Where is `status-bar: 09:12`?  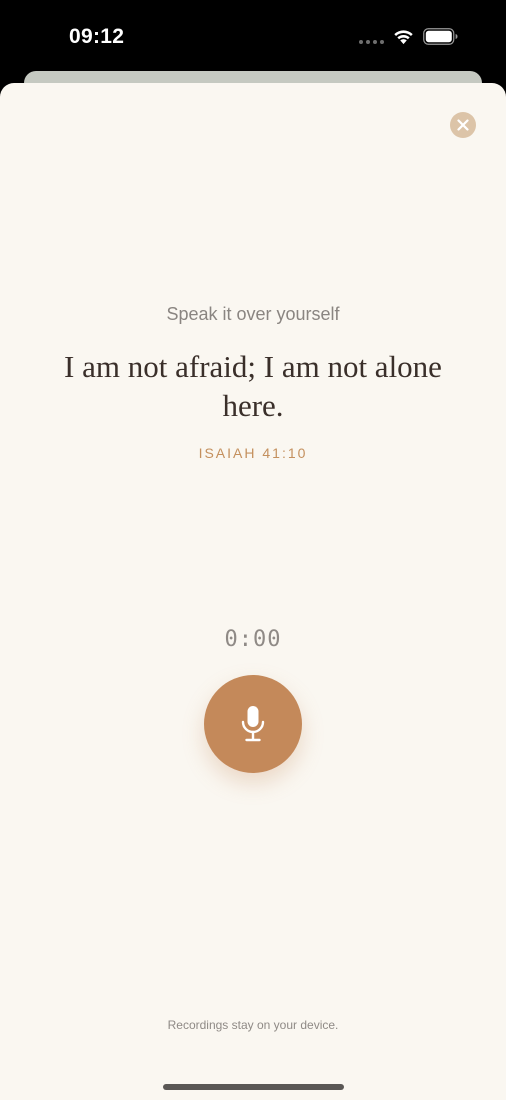
status-bar: 09:12 is located at coordinates (253, 36).